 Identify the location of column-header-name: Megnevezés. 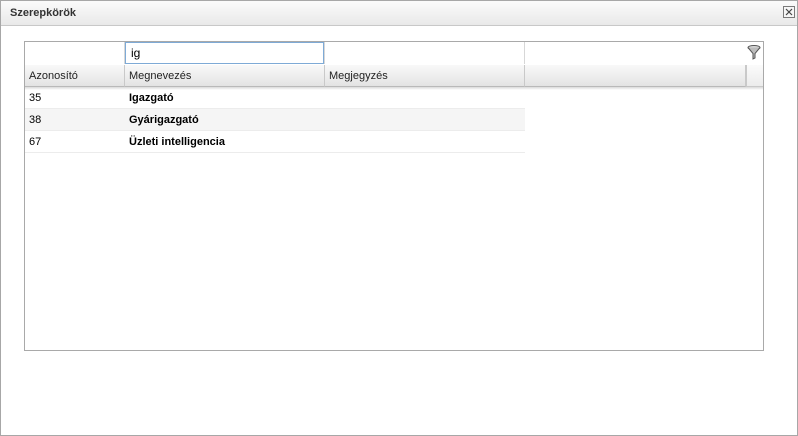
(225, 76).